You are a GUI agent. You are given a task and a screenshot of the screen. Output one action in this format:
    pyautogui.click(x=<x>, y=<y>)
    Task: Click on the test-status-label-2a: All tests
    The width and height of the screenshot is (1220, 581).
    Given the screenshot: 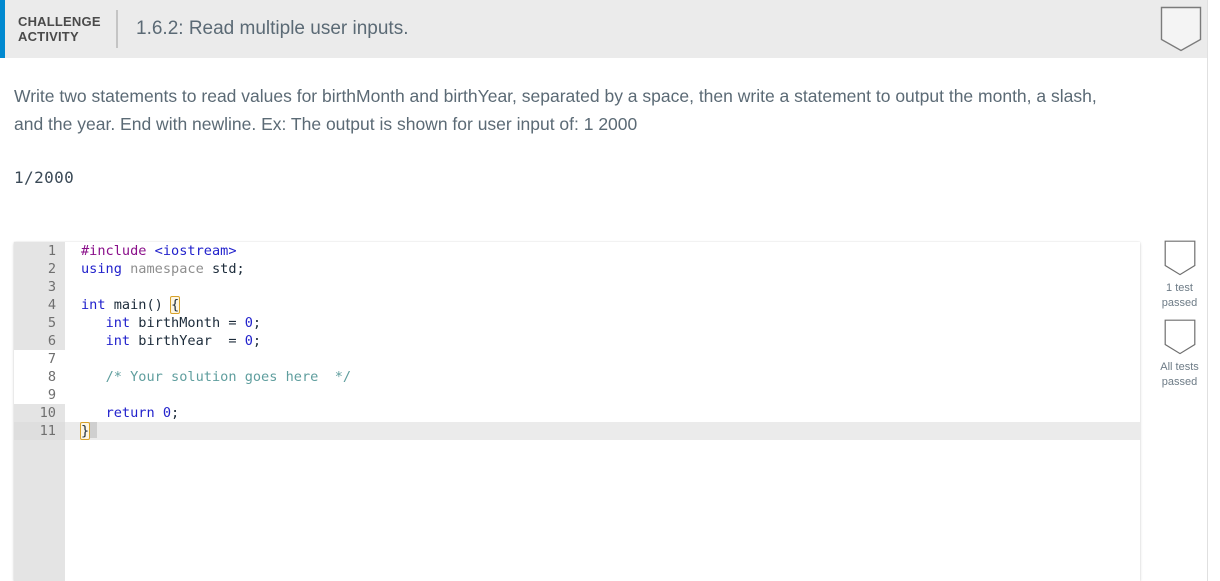 What is the action you would take?
    pyautogui.click(x=1179, y=367)
    